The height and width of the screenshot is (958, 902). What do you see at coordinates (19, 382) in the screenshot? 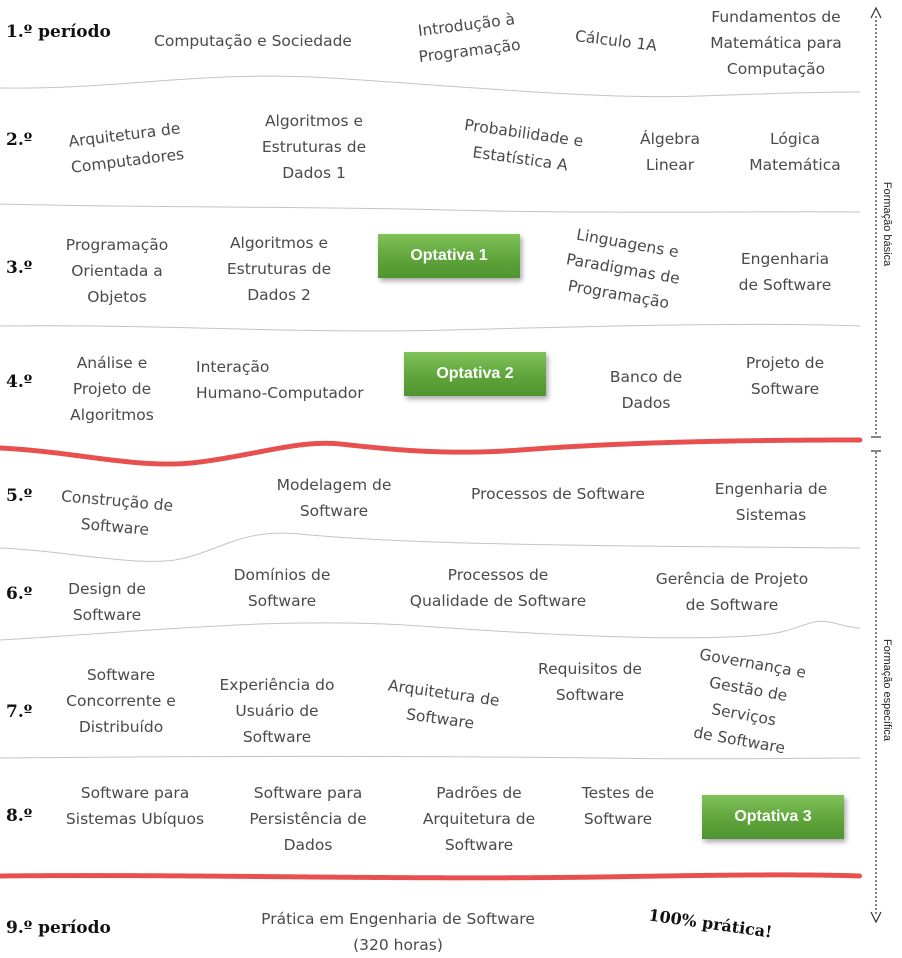
I see `period-4-label: 4.º` at bounding box center [19, 382].